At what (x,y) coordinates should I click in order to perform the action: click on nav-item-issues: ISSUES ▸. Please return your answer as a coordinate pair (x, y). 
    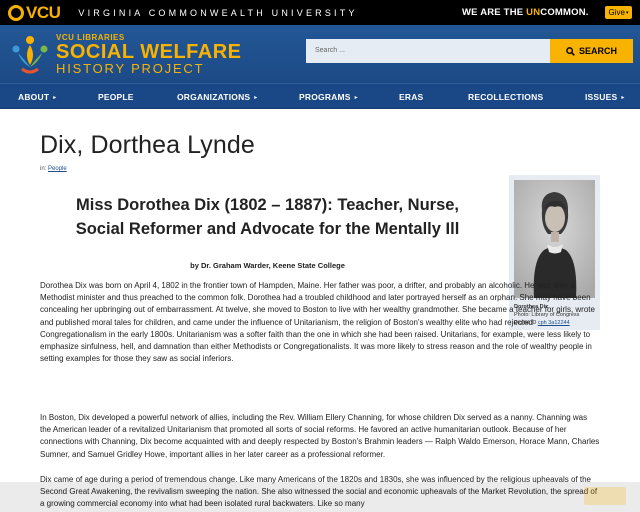
    Looking at the image, I should click on (605, 97).